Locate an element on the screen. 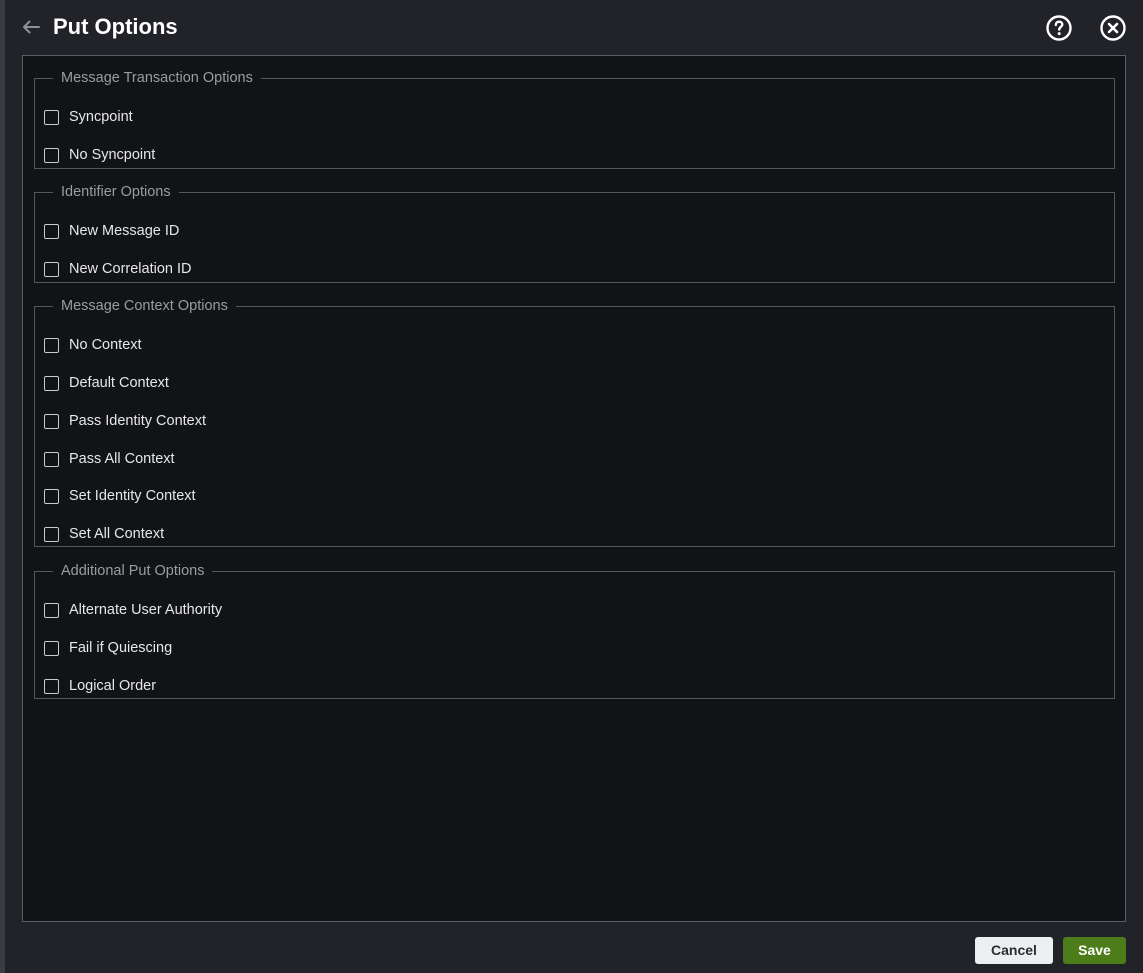 The width and height of the screenshot is (1143, 973). cancel-button: Cancel is located at coordinates (1014, 950).